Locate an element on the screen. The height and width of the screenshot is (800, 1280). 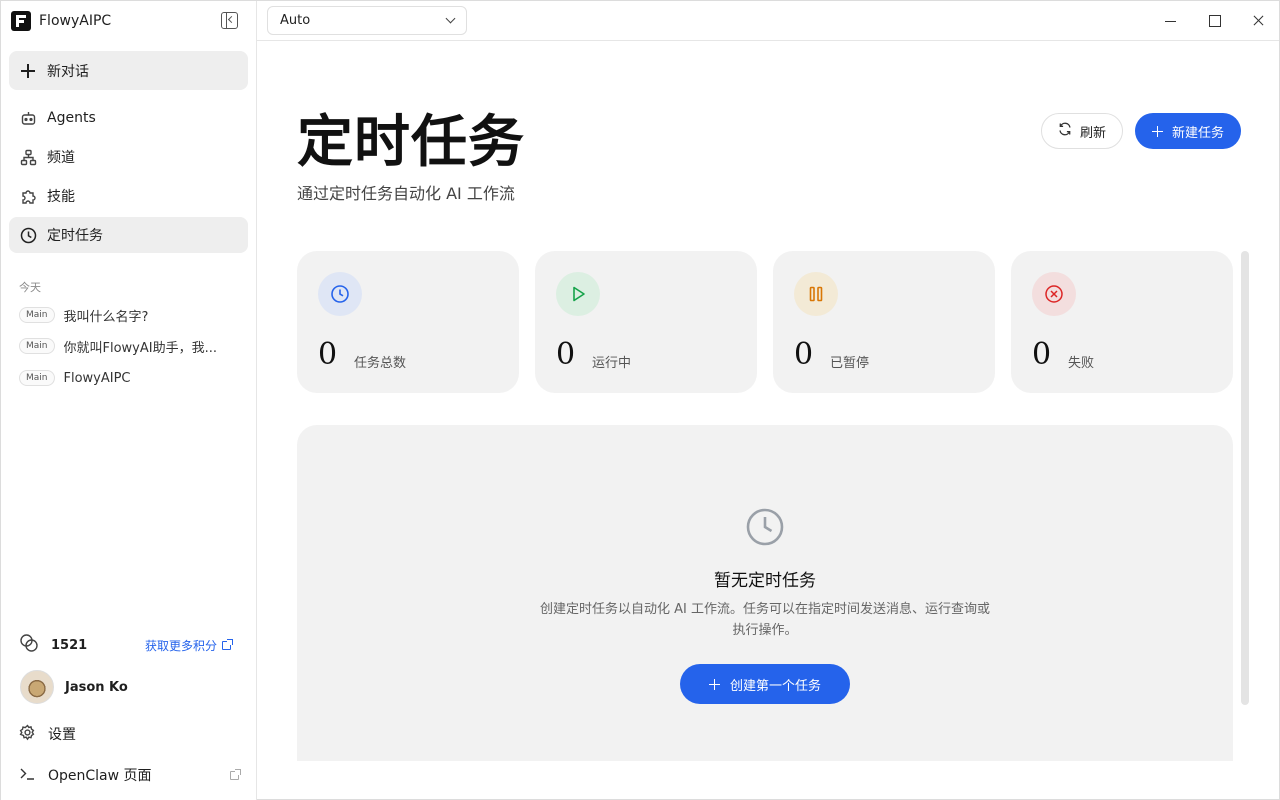
openclaw-page-link: OpenClaw 页面 is located at coordinates (130, 775).